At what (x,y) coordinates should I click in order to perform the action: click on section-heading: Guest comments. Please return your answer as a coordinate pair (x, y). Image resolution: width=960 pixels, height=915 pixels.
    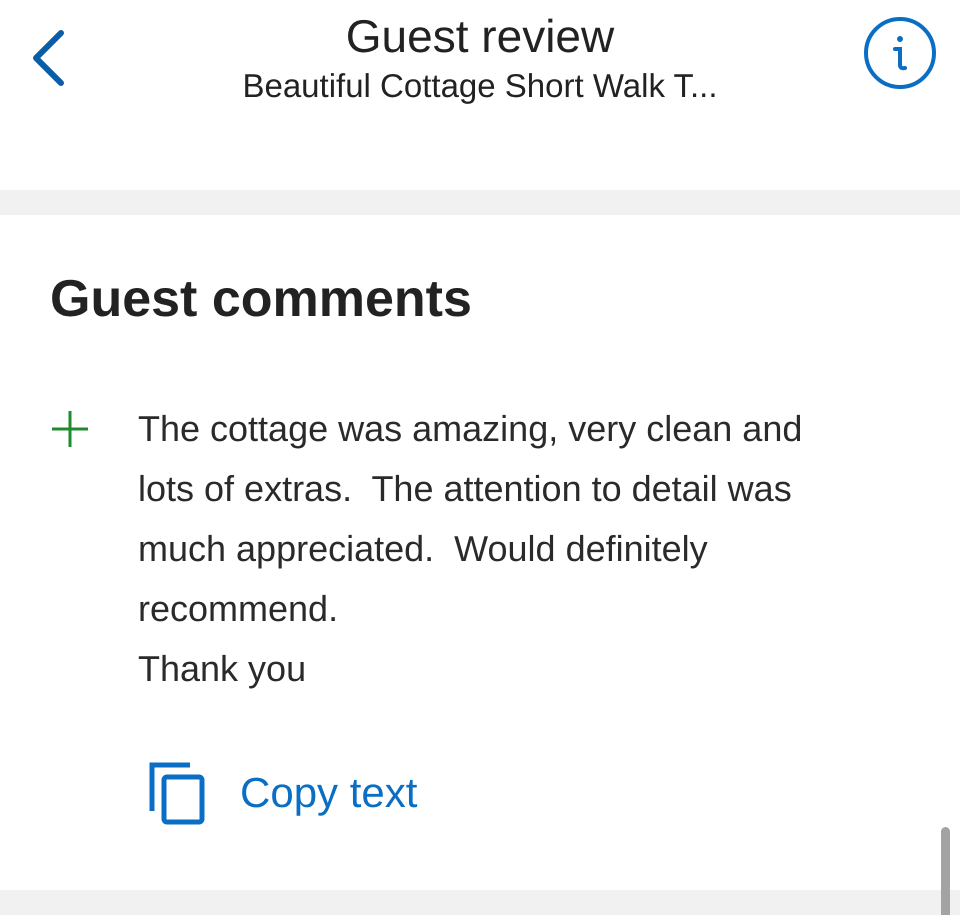
    Looking at the image, I should click on (261, 299).